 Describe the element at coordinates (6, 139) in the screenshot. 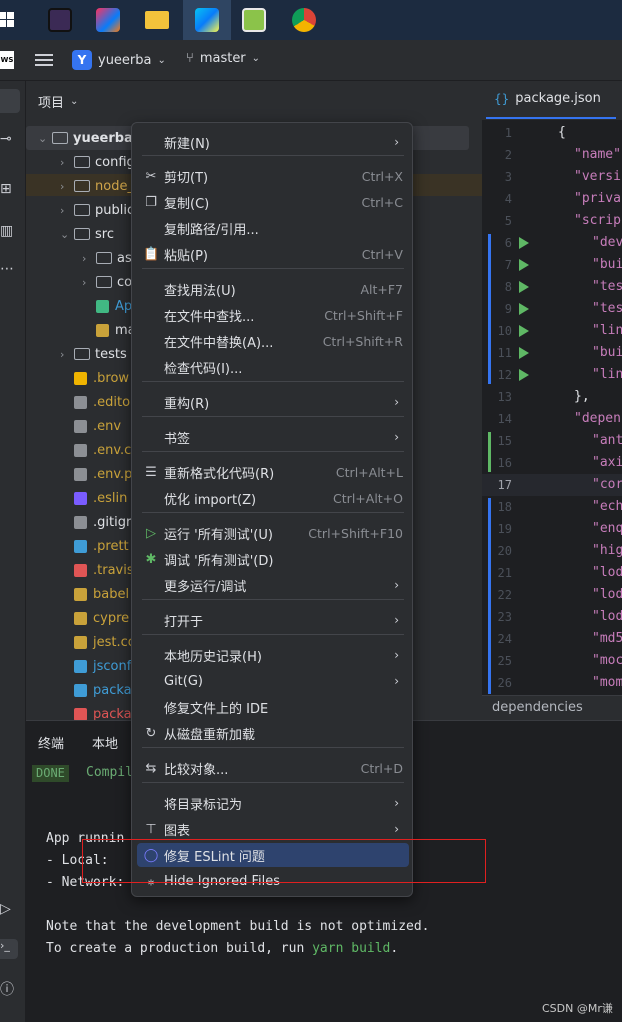

I see `commit-icon: ⊸` at that location.